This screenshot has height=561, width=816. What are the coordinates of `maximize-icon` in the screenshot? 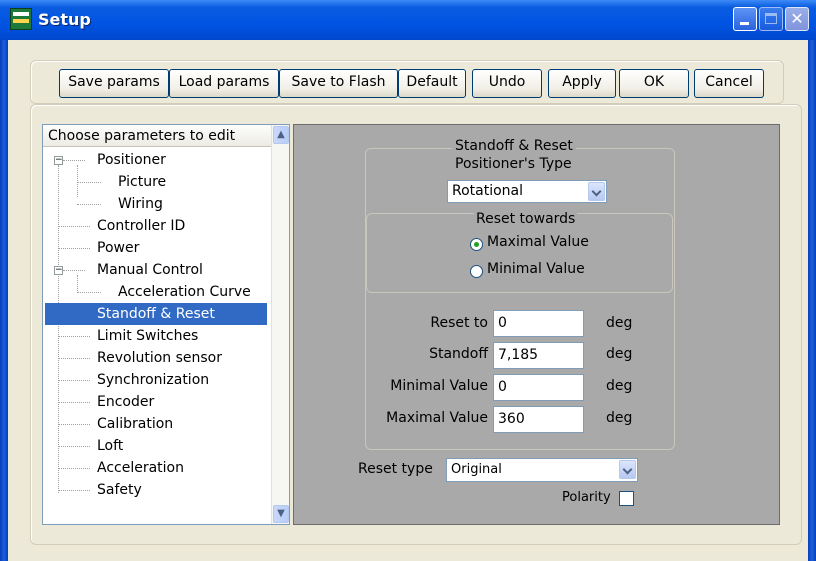 It's located at (771, 18).